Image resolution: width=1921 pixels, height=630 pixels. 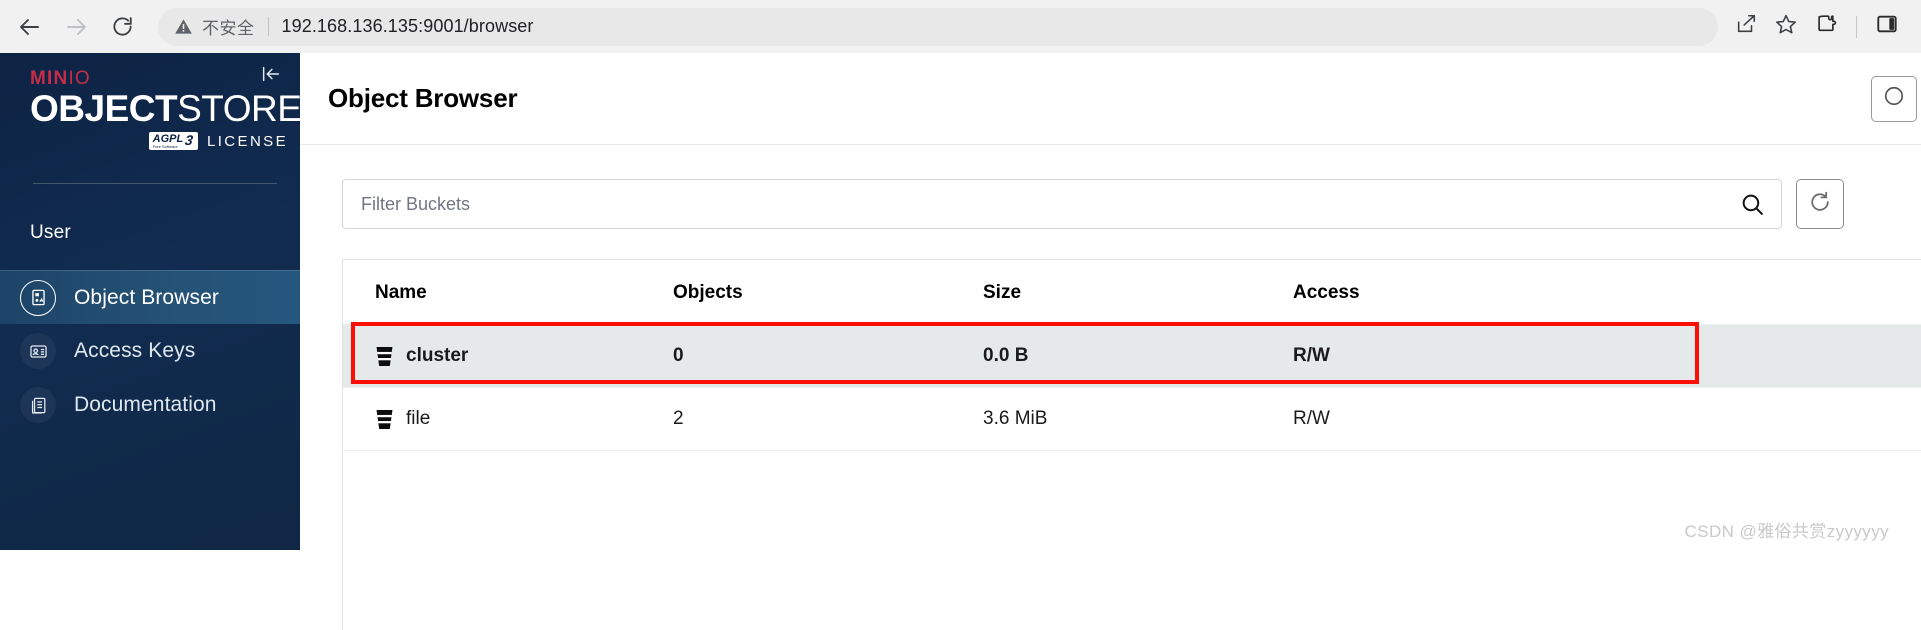 I want to click on sidebar-item-access-keys: Access Keys, so click(x=150, y=351).